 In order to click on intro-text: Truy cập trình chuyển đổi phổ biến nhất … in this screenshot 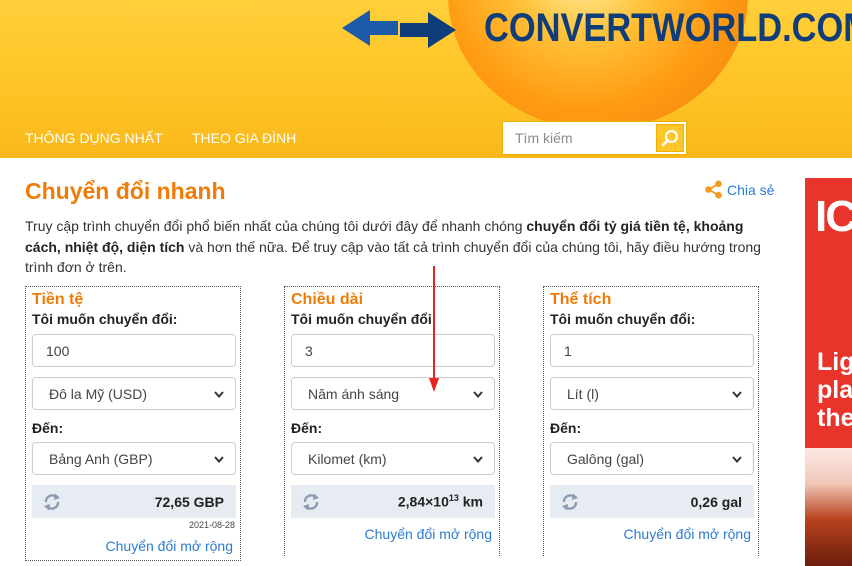, I will do `click(395, 247)`.